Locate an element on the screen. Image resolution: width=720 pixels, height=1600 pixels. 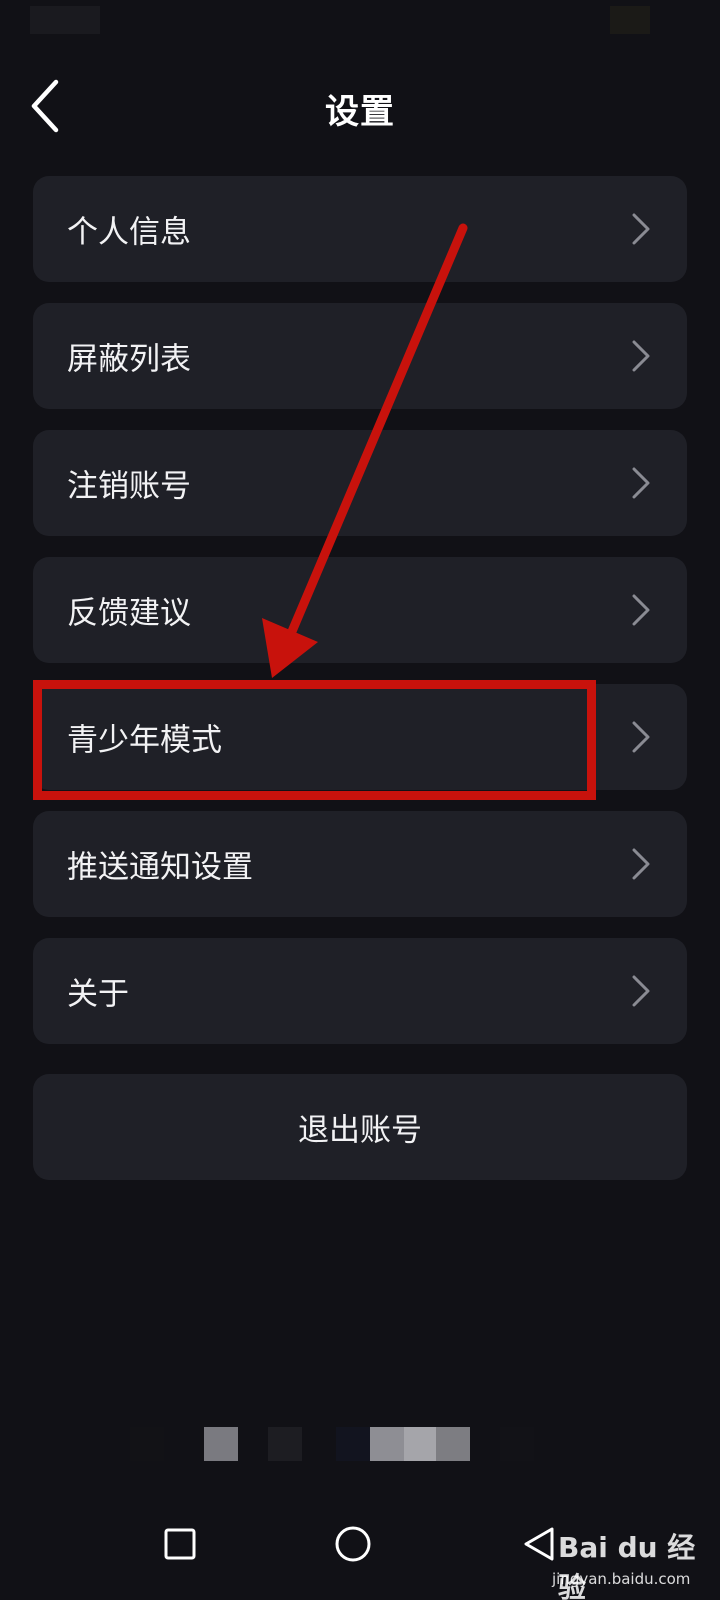
status-bar-blurred-right is located at coordinates (630, 20).